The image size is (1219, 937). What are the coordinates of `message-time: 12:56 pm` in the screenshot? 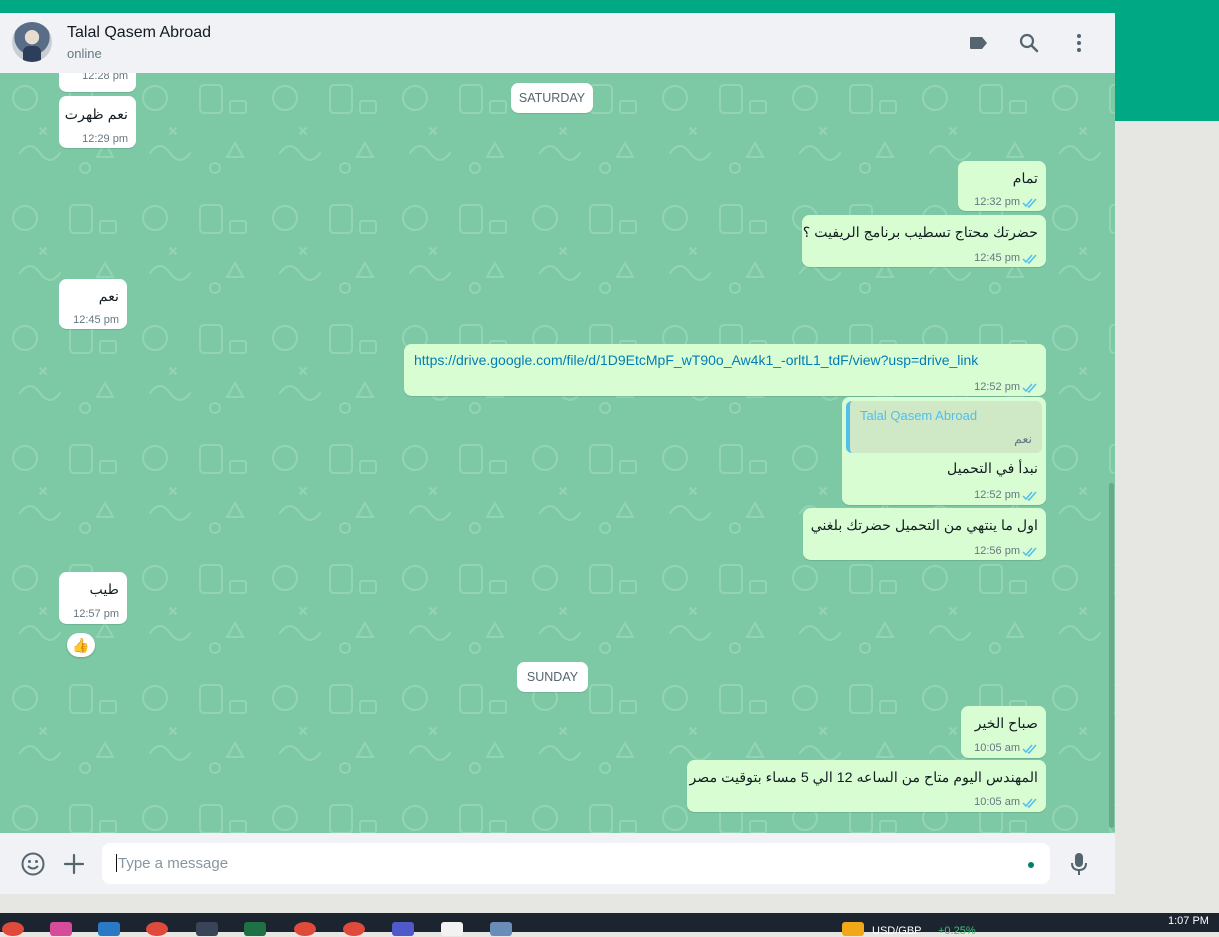 It's located at (997, 551).